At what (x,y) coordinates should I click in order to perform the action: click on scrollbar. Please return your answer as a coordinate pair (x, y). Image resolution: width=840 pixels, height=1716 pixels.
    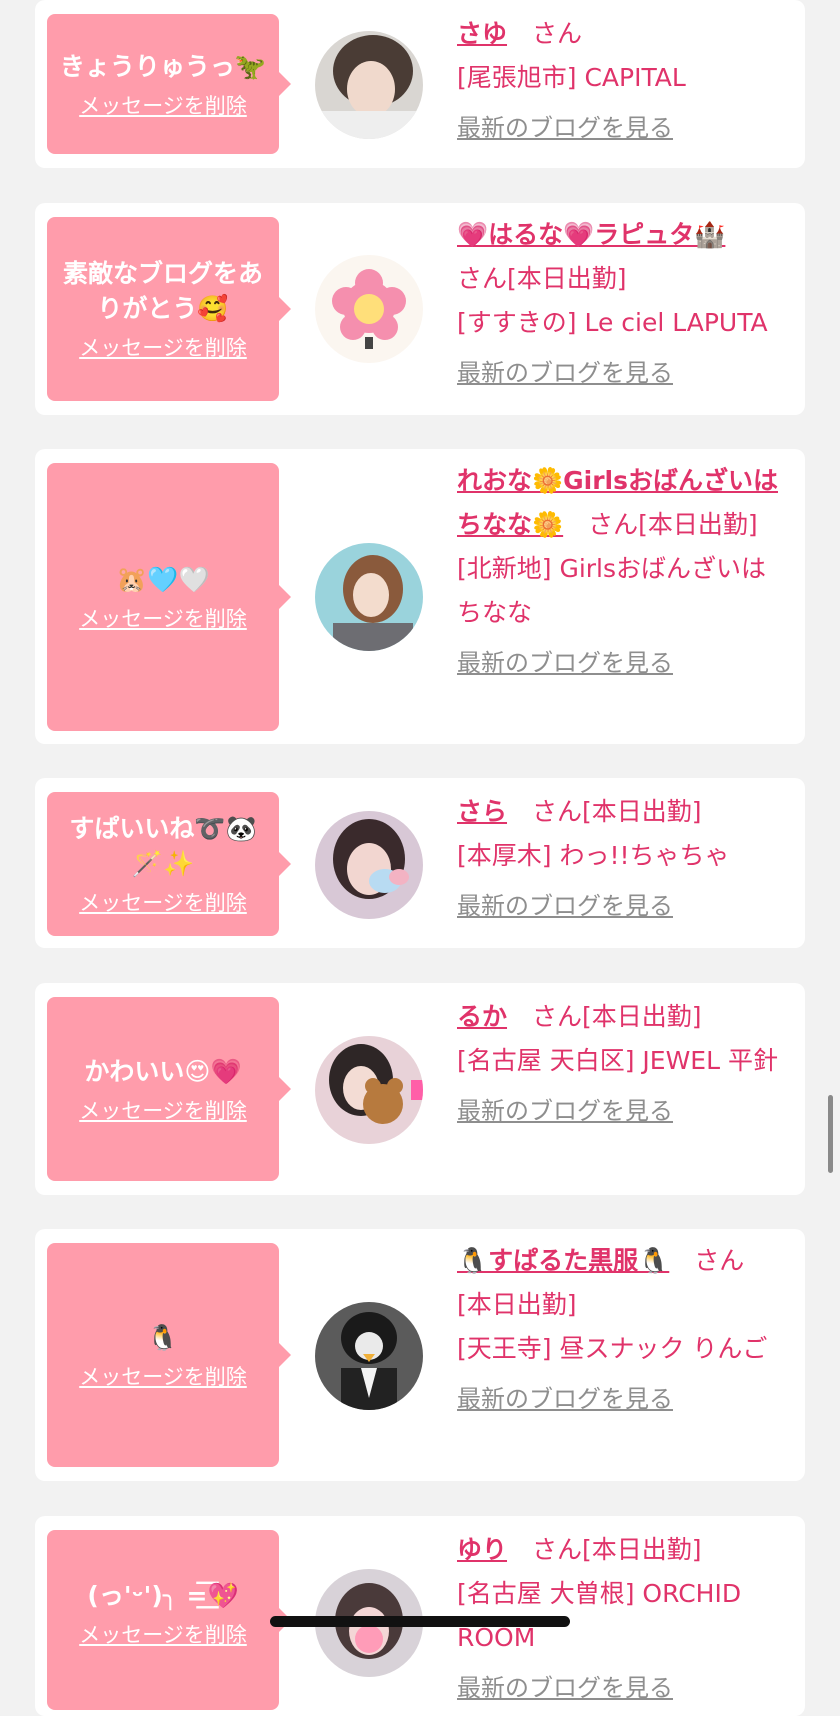
    Looking at the image, I should click on (830, 1134).